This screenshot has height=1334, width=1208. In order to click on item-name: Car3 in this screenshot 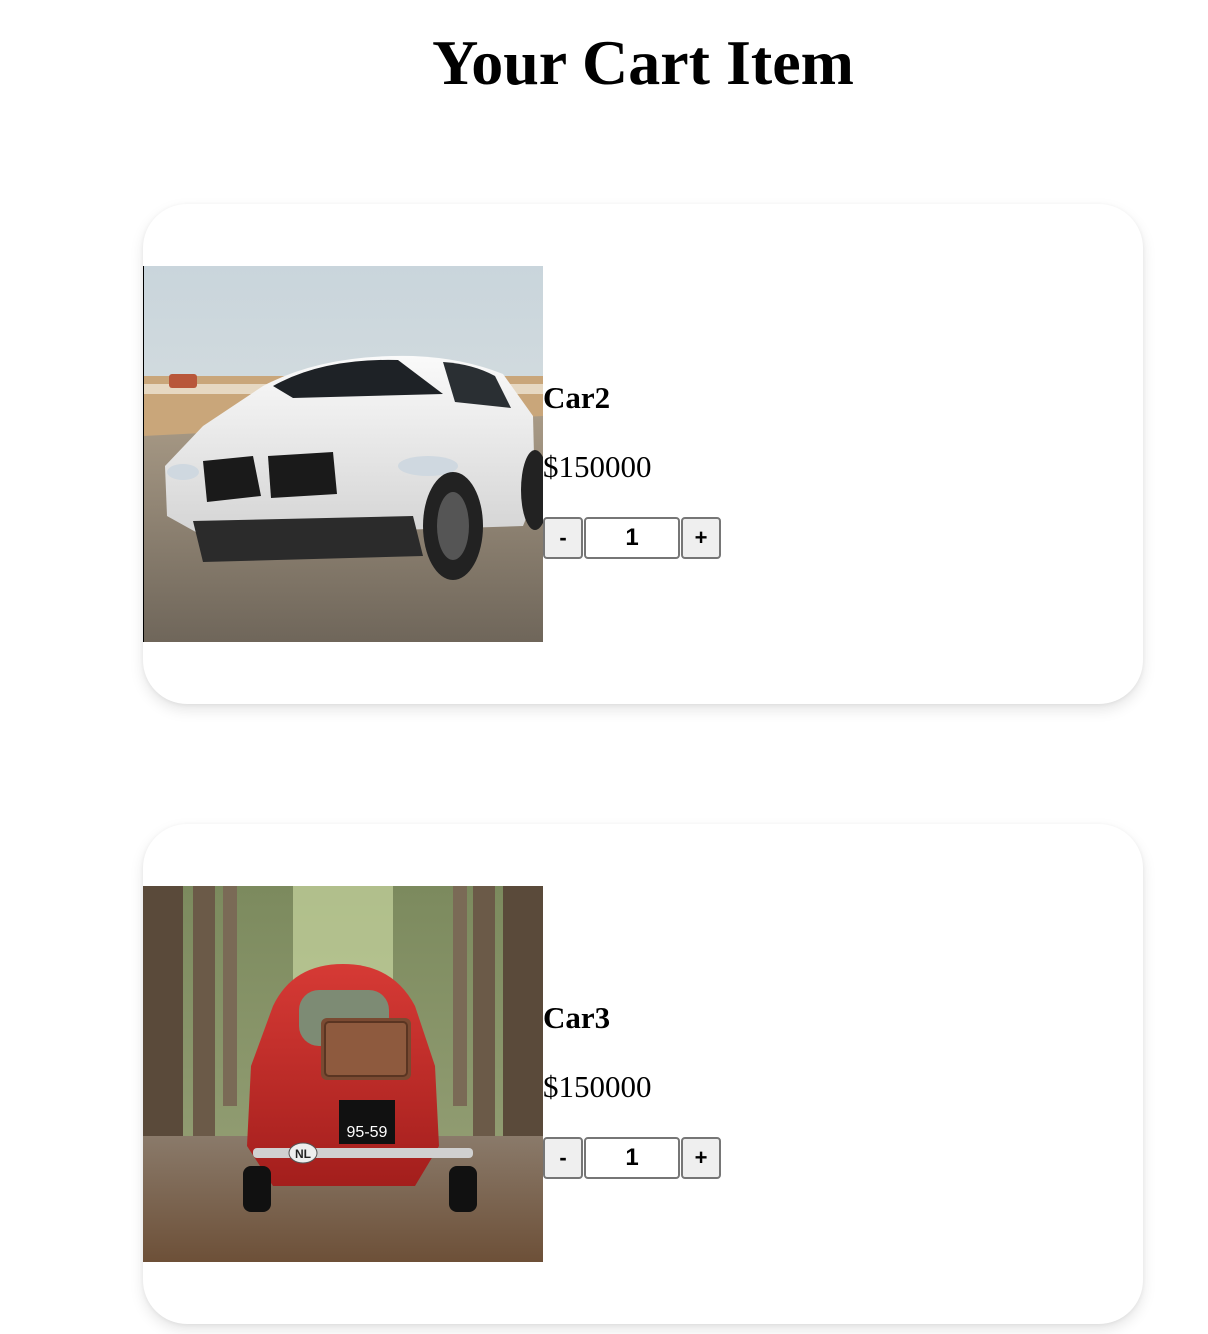, I will do `click(577, 1017)`.